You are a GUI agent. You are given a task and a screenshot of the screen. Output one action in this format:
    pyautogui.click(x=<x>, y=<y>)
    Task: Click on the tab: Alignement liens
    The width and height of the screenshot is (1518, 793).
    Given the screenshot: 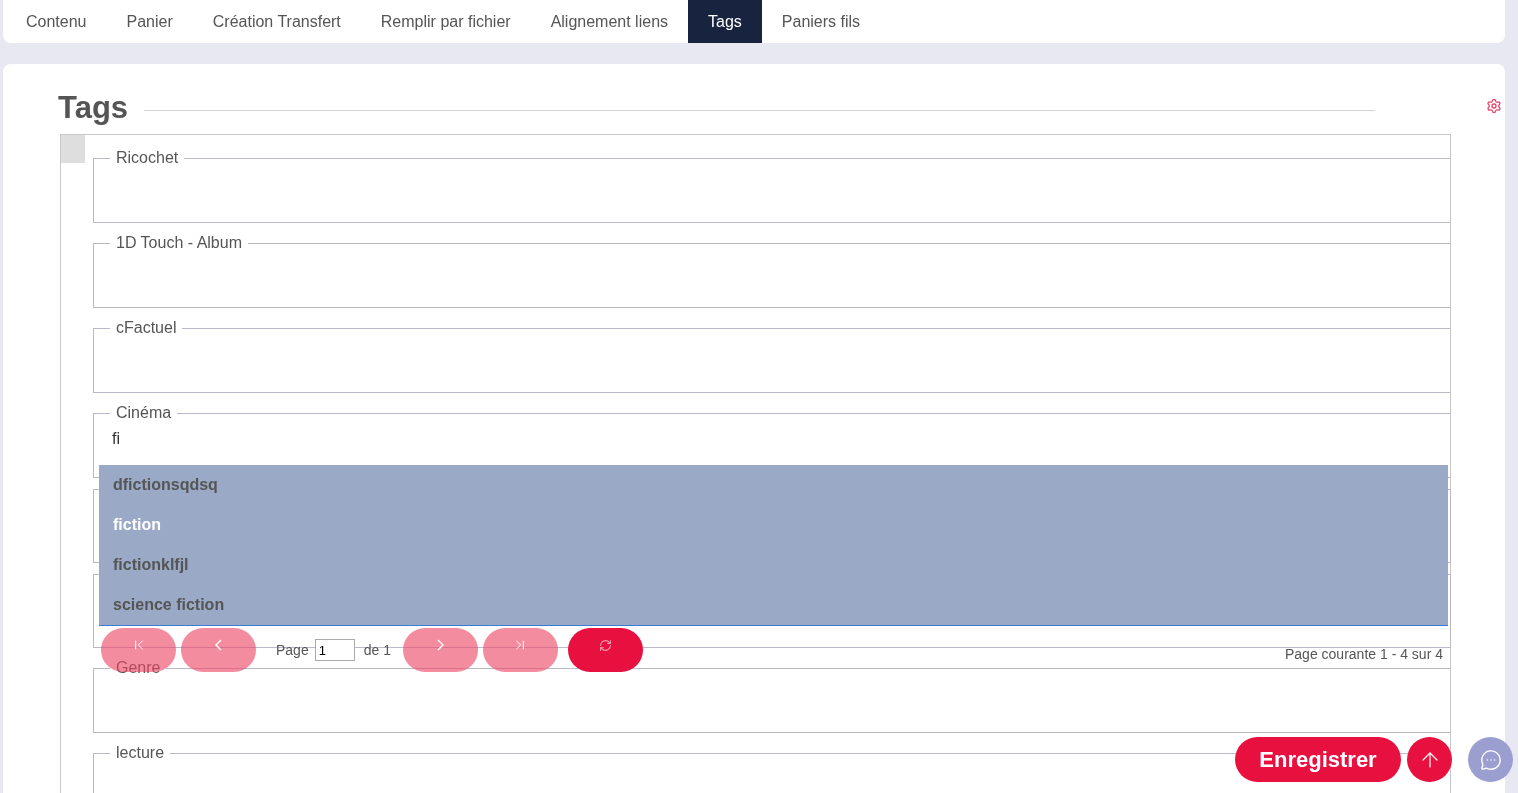 What is the action you would take?
    pyautogui.click(x=609, y=21)
    